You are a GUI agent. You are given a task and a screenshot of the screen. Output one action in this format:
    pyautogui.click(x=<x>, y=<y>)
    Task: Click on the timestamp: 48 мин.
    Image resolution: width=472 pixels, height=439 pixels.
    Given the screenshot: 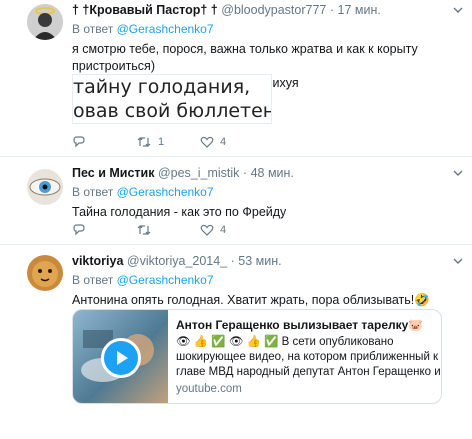 What is the action you would take?
    pyautogui.click(x=272, y=173)
    